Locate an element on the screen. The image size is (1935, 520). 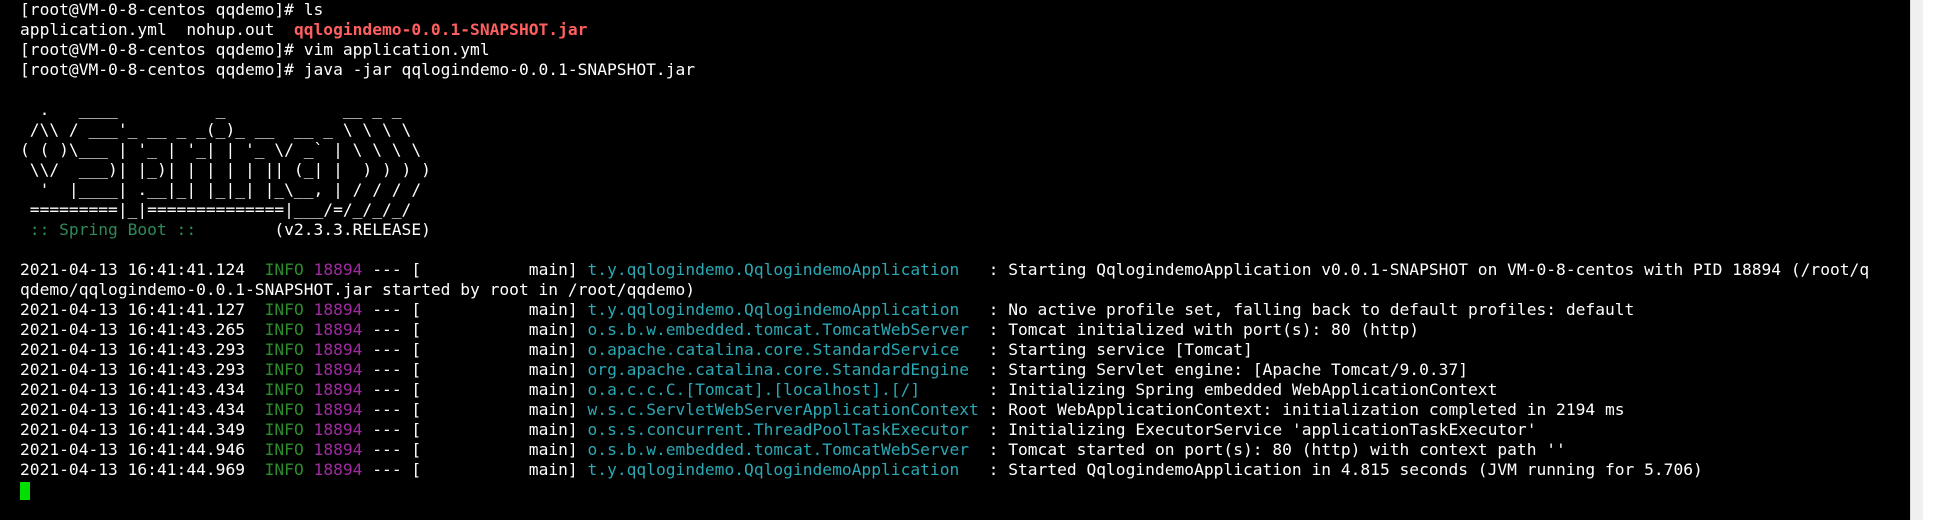
log-logger: o.apache.catalina.core.StandardService is located at coordinates (783, 349).